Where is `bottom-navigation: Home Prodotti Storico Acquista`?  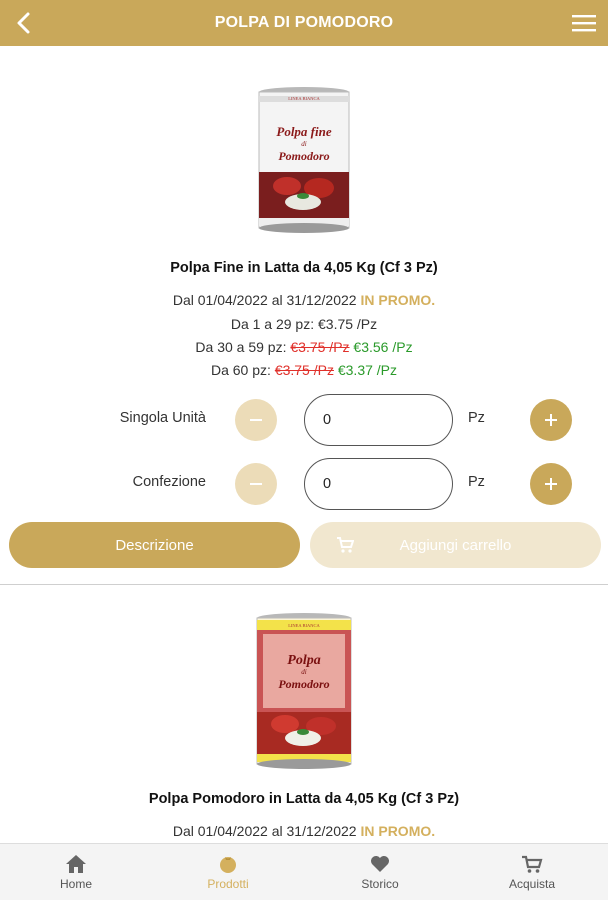
bottom-navigation: Home Prodotti Storico Acquista is located at coordinates (304, 871).